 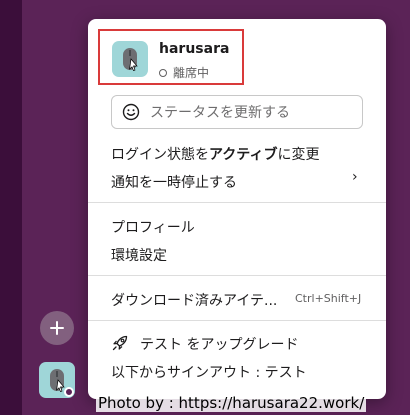 I want to click on profile-item: プロフィール, so click(x=153, y=227).